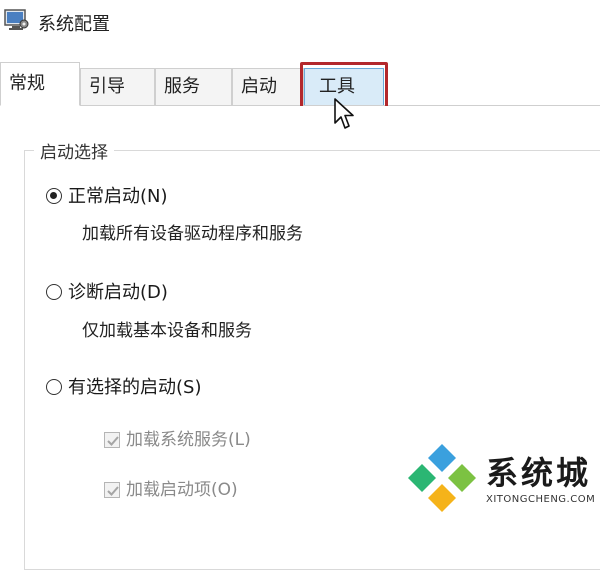 This screenshot has width=600, height=570. Describe the element at coordinates (182, 490) in the screenshot. I see `checkbox-label: 加载启动项(O)` at that location.